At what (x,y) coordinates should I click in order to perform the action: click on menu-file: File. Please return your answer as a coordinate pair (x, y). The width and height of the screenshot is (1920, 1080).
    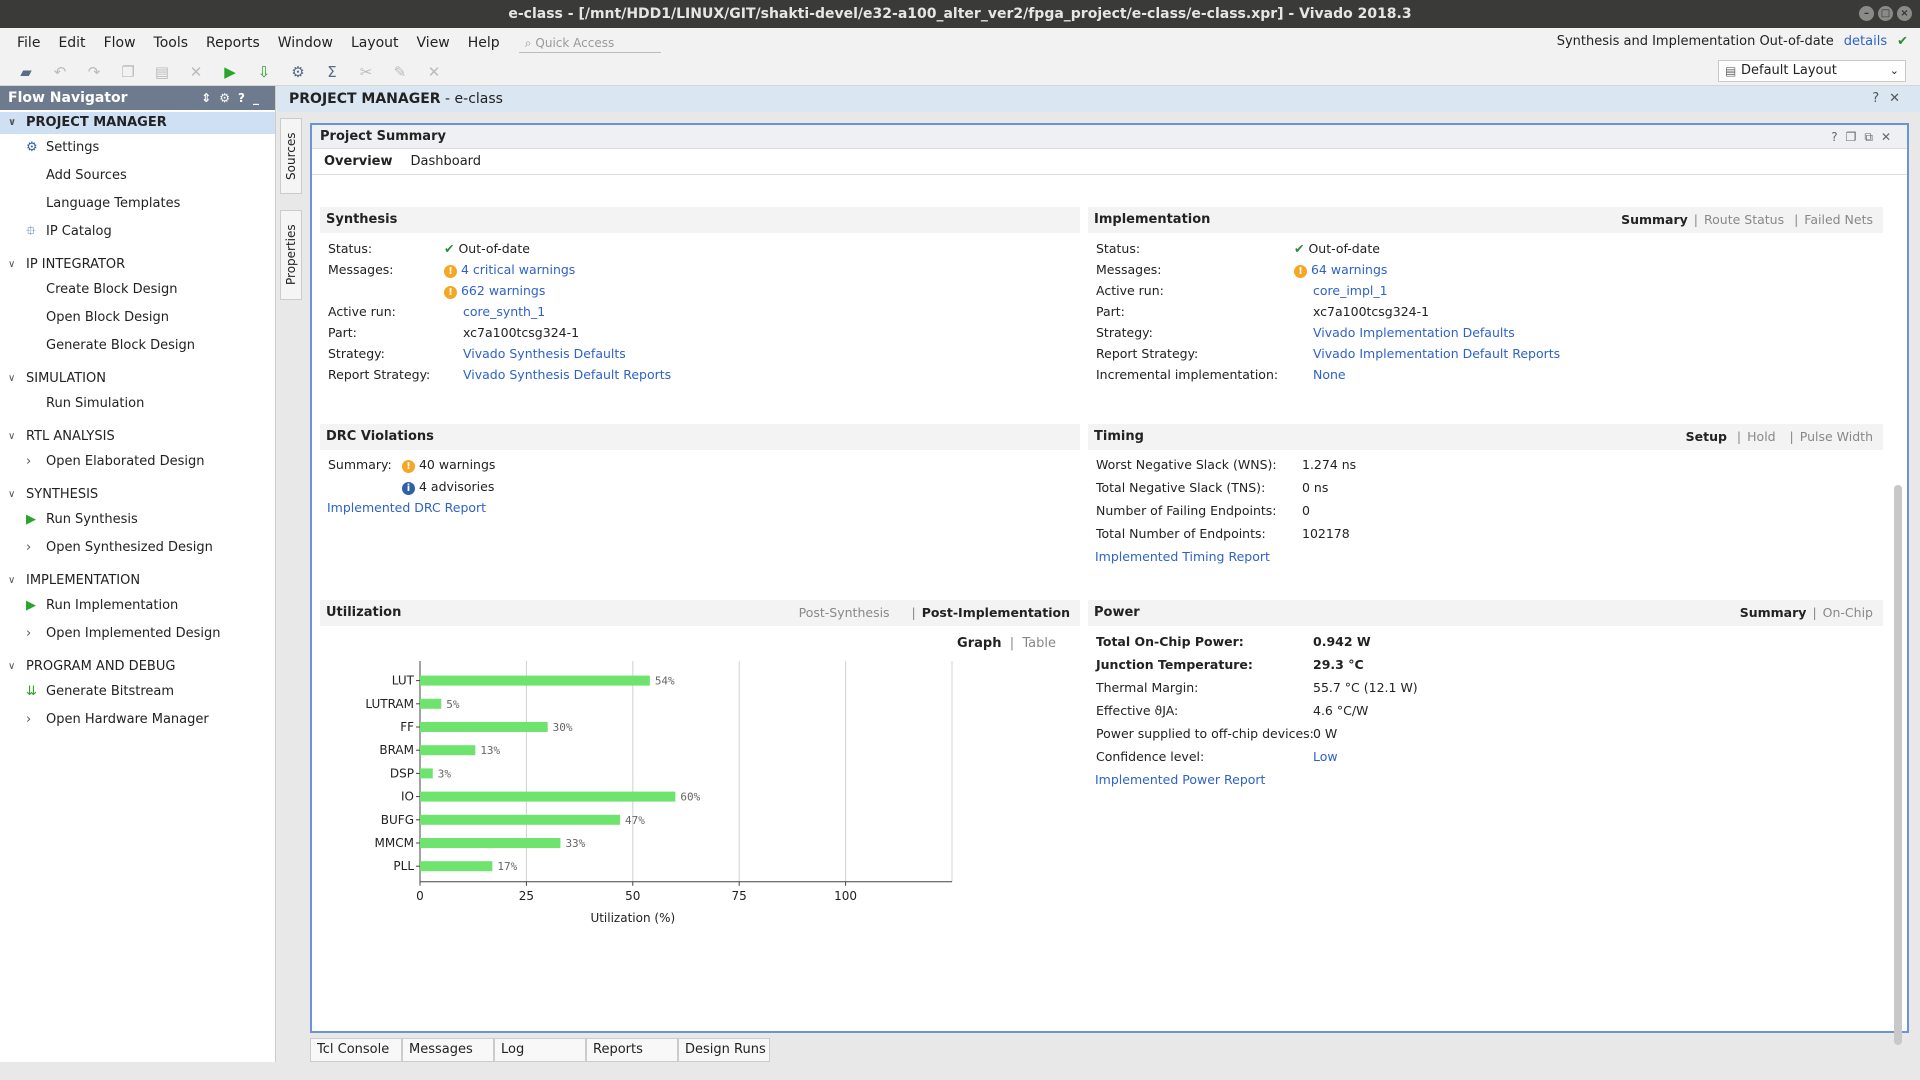
    Looking at the image, I should click on (28, 43).